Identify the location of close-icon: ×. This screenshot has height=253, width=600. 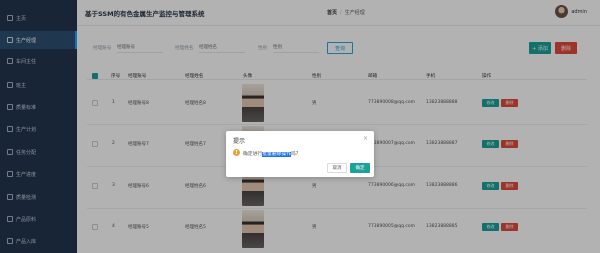
(365, 138).